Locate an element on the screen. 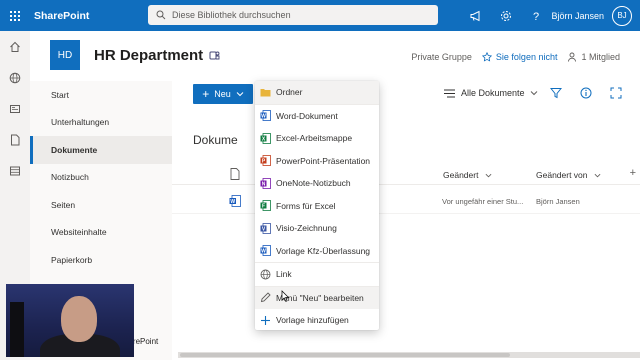 Image resolution: width=640 pixels, height=360 pixels. help-icon: ? is located at coordinates (536, 15).